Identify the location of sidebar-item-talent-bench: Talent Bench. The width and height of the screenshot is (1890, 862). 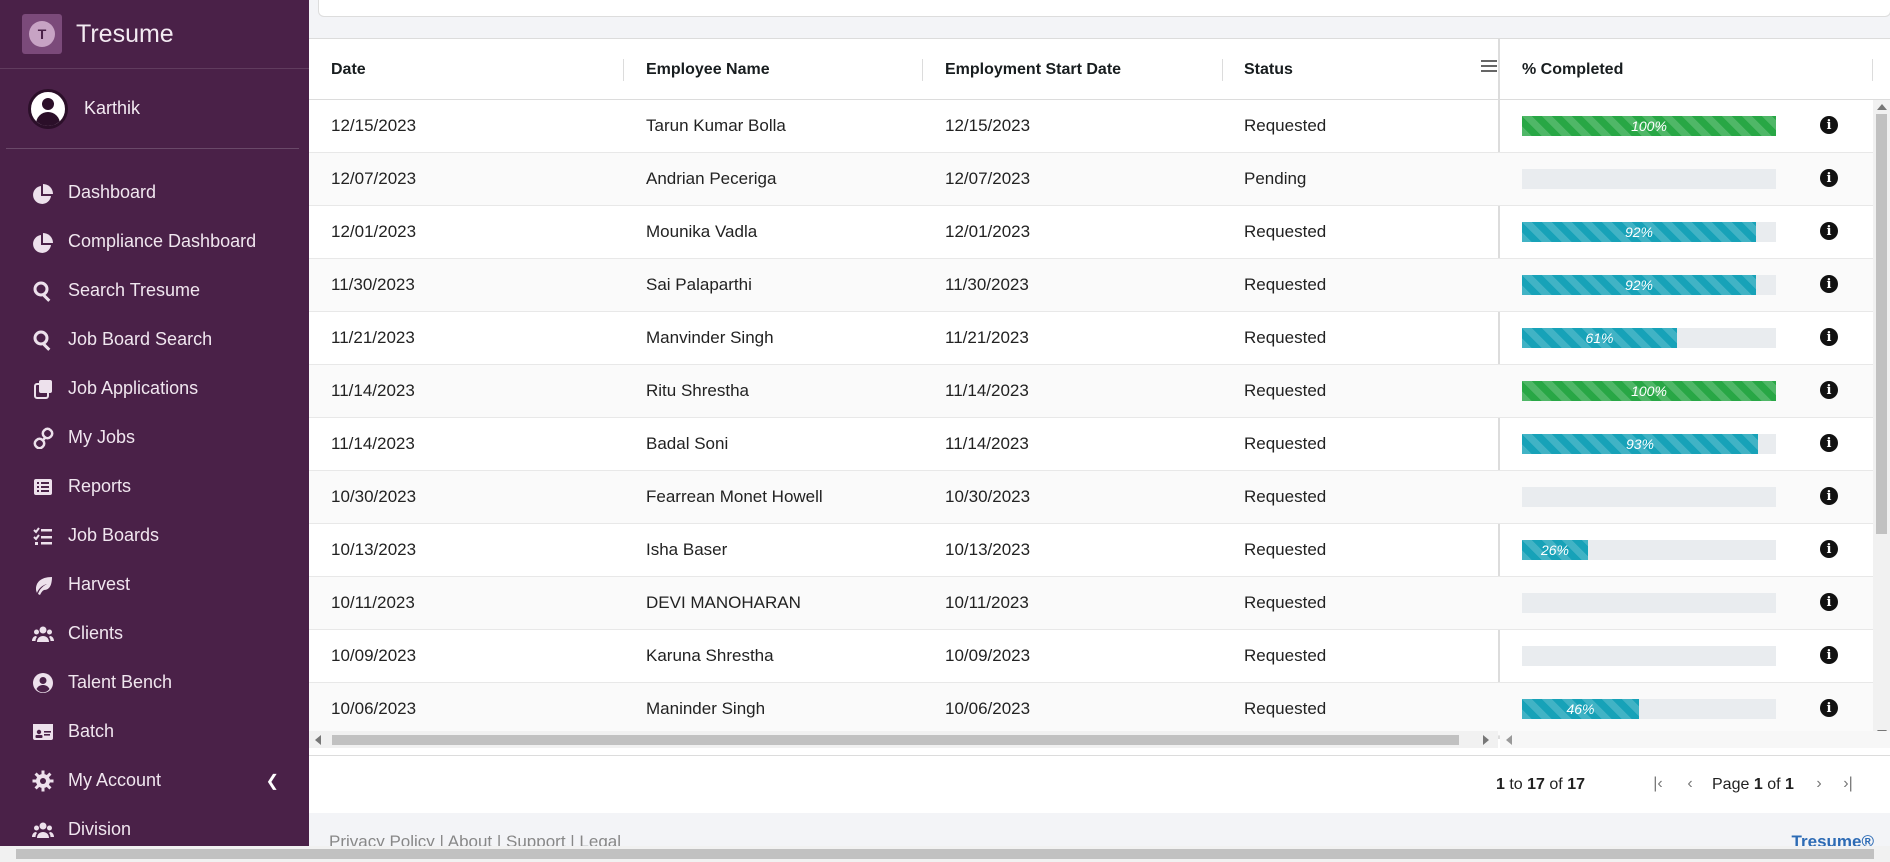
(154, 682).